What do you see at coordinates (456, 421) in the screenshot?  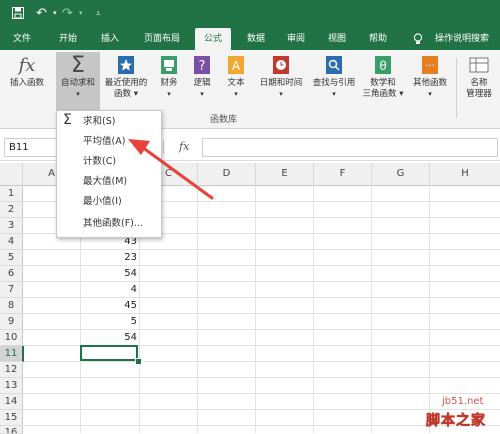 I see `watermark-brand: 脚本之家` at bounding box center [456, 421].